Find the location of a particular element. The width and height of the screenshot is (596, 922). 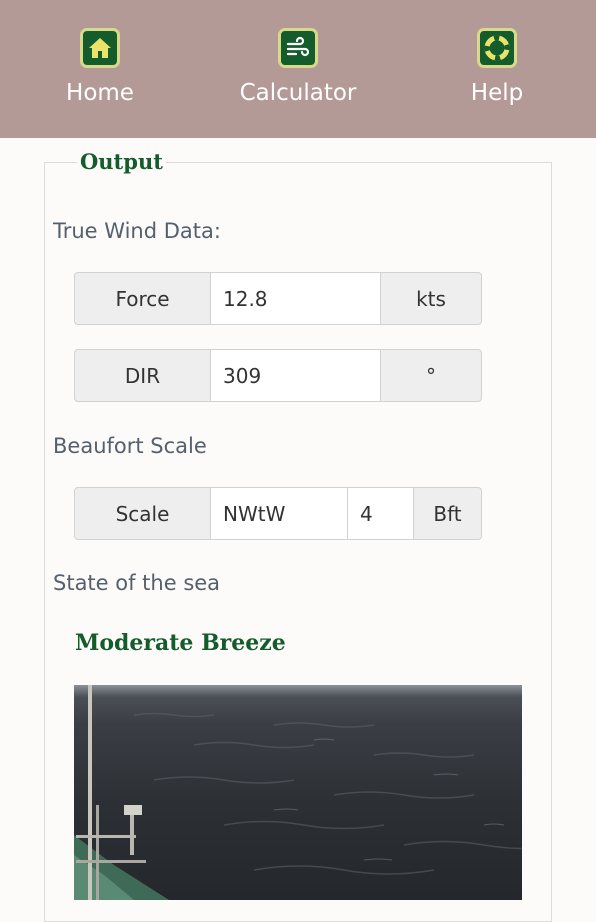

nav-home-label: Home is located at coordinates (100, 93).